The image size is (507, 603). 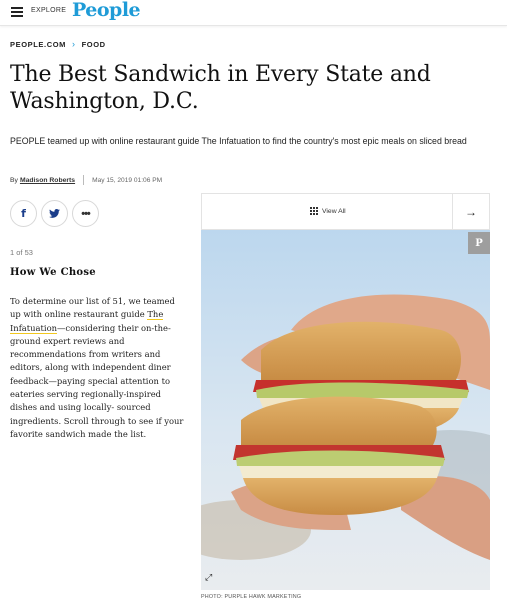 I want to click on byline-prefix: By, so click(x=14, y=180).